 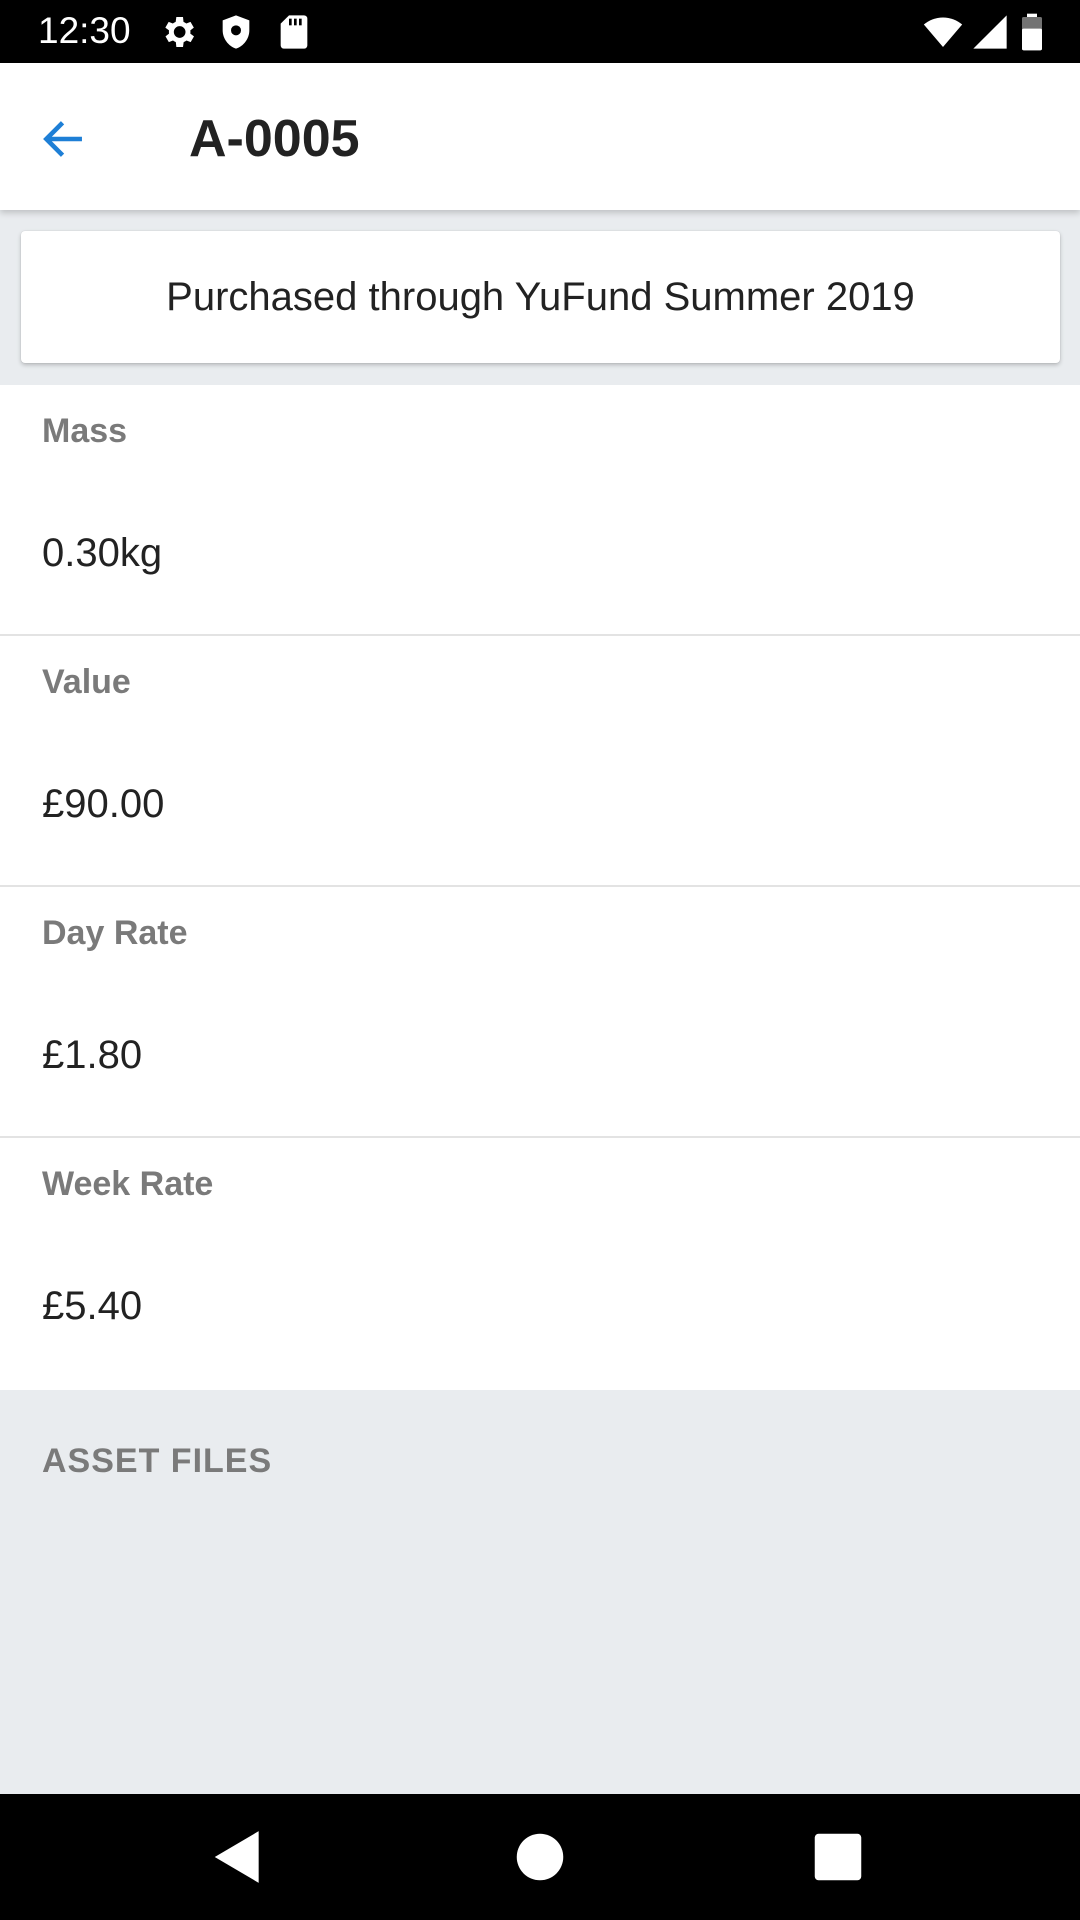 What do you see at coordinates (294, 32) in the screenshot?
I see `sd-card-icon` at bounding box center [294, 32].